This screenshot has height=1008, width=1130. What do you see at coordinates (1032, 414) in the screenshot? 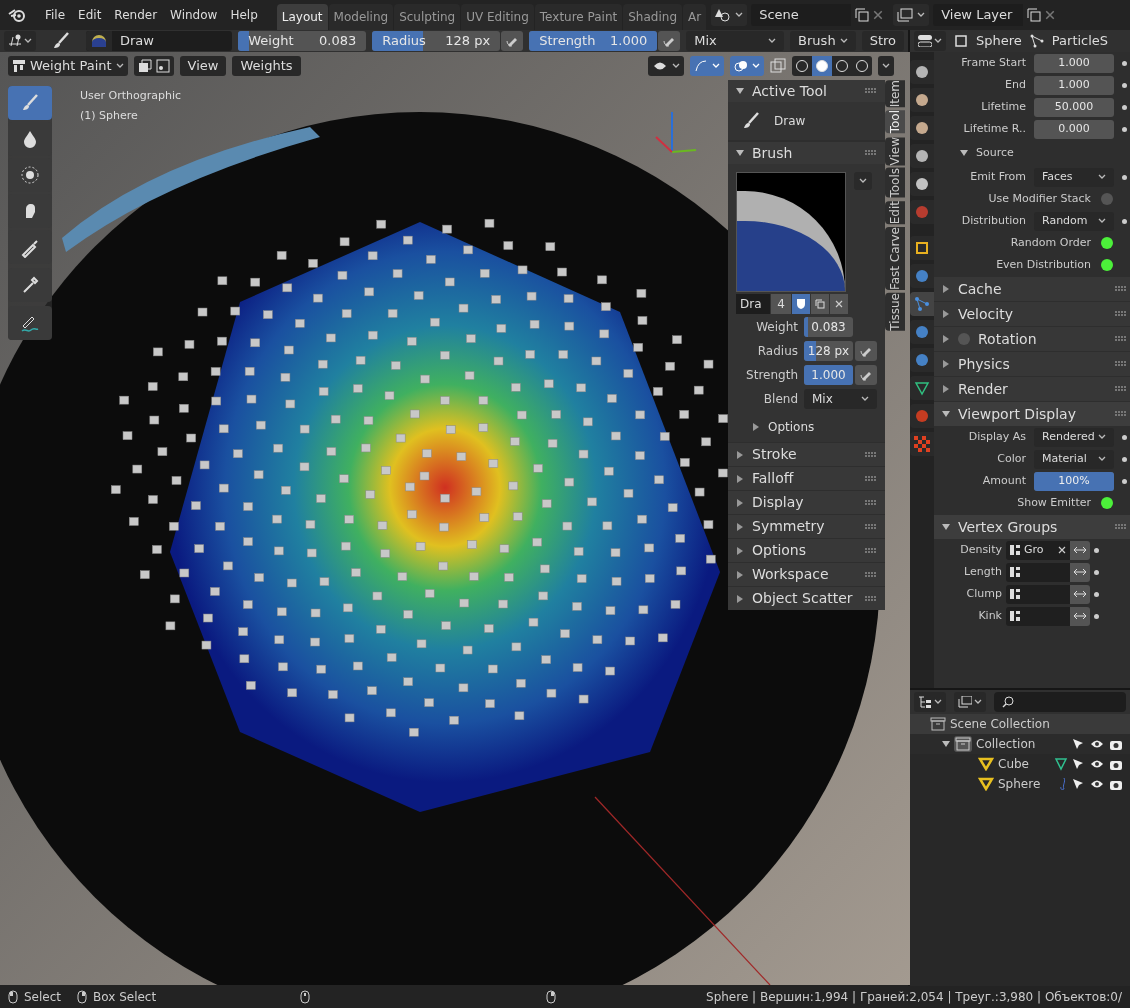
I see `panel-header: Viewport Display` at bounding box center [1032, 414].